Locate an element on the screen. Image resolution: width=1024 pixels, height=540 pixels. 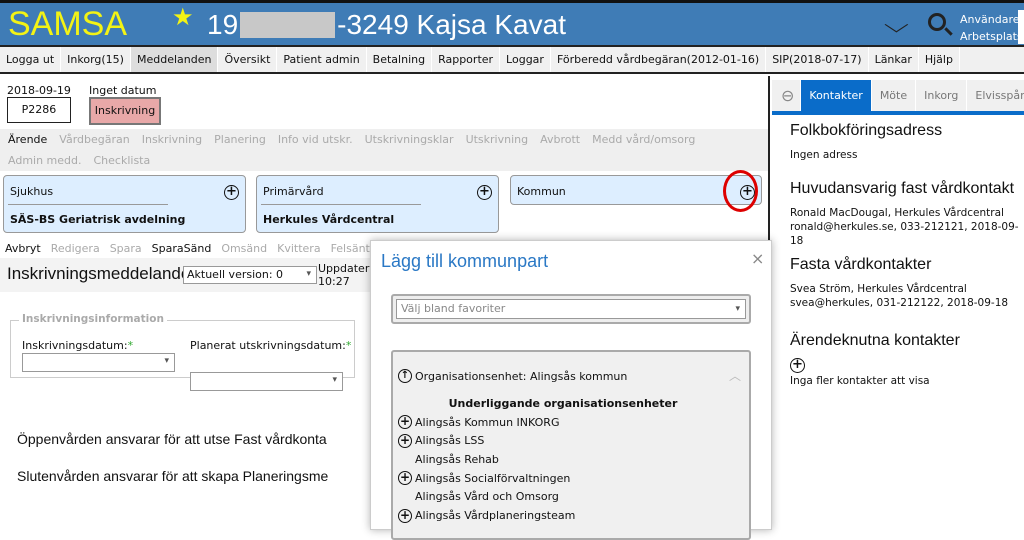
redacted-block is located at coordinates (288, 25).